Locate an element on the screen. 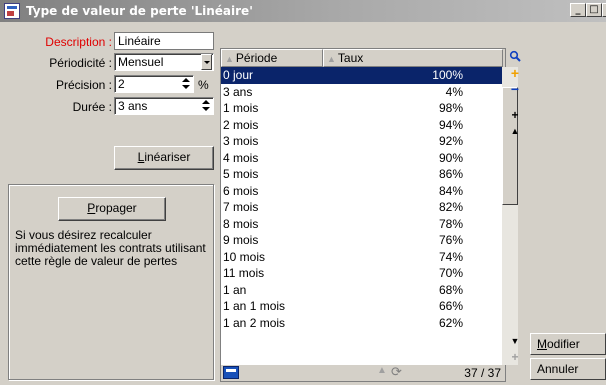 Image resolution: width=606 pixels, height=385 pixels. cell-taux: 66% is located at coordinates (450, 306).